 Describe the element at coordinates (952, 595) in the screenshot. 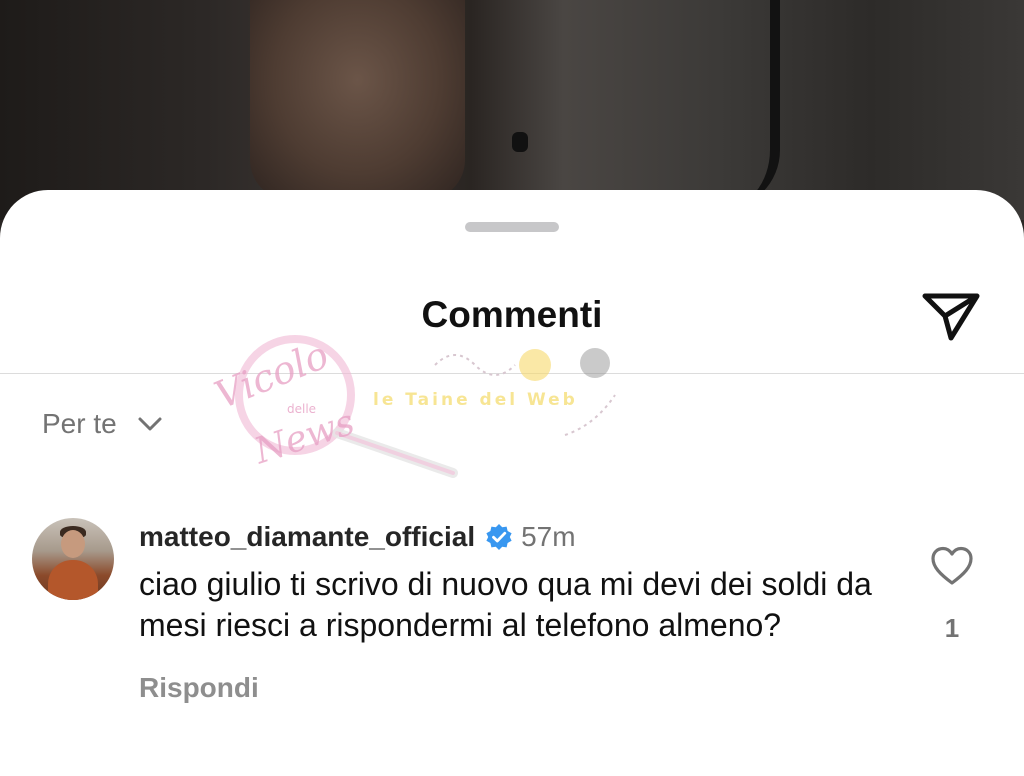

I see `like-column: 1` at that location.